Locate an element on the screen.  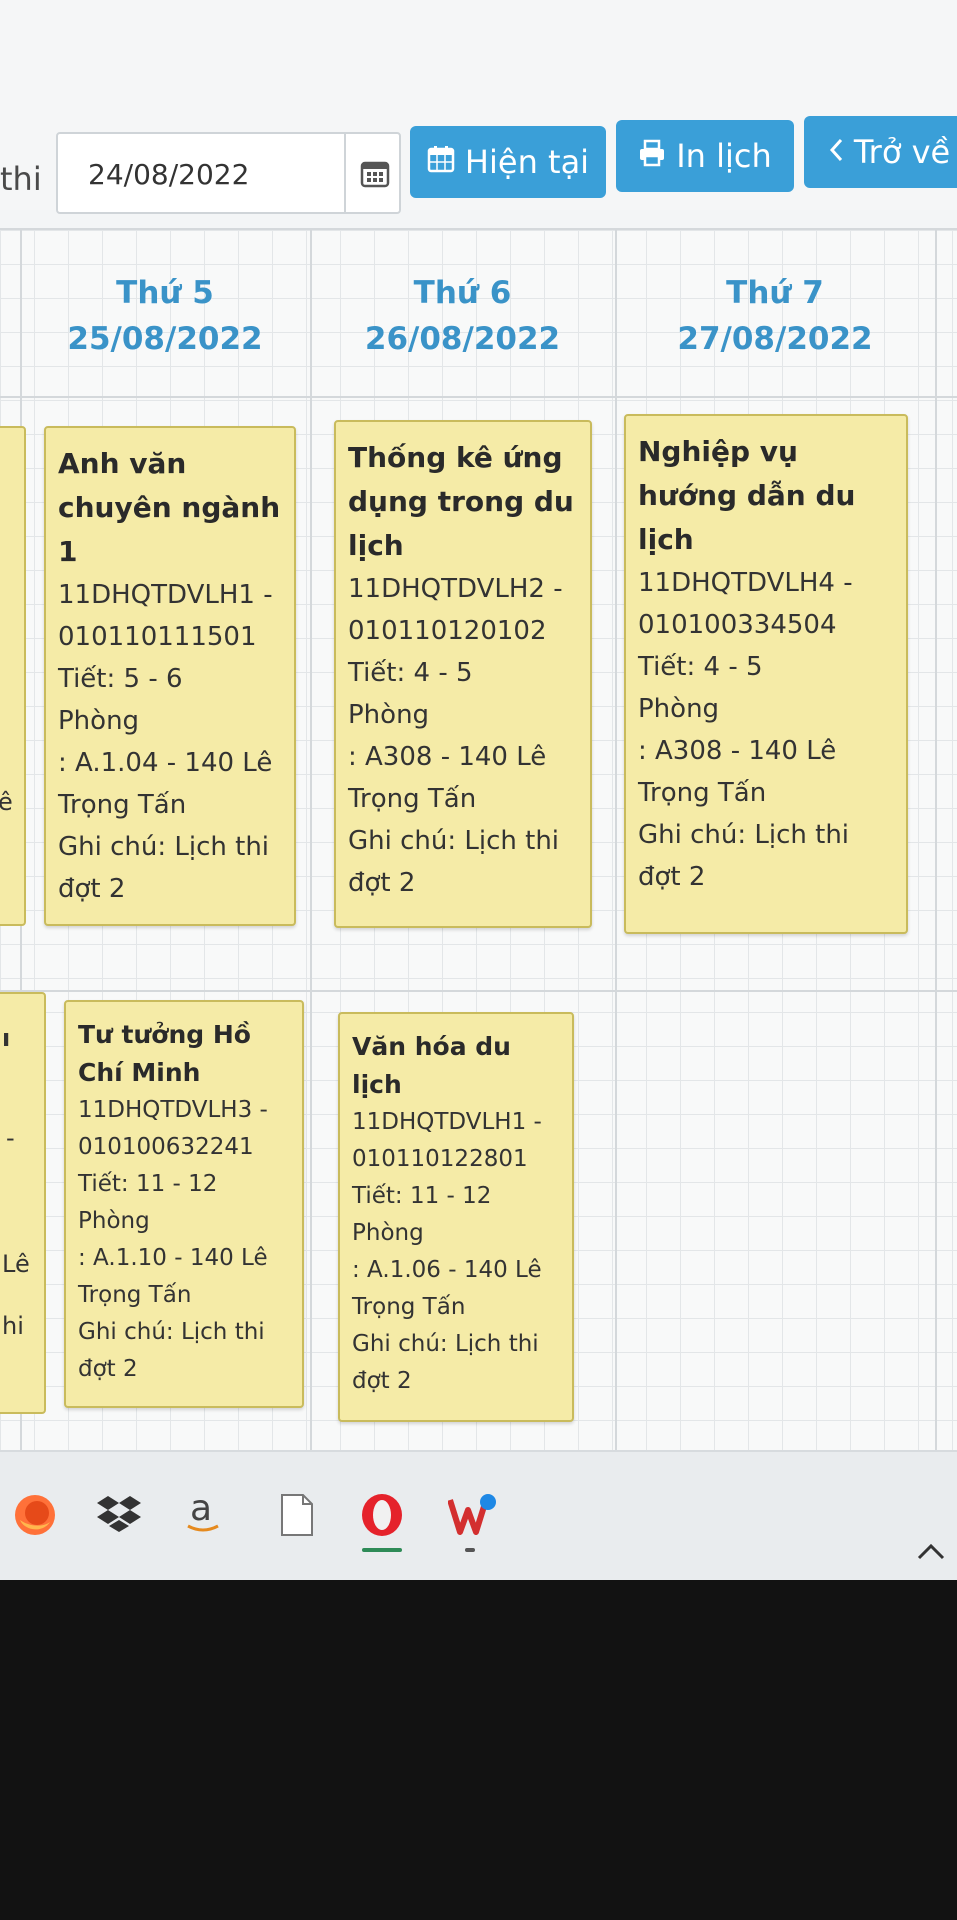
day-header-thu6: Thứ 6 26/08/2022 is located at coordinates (462, 316).